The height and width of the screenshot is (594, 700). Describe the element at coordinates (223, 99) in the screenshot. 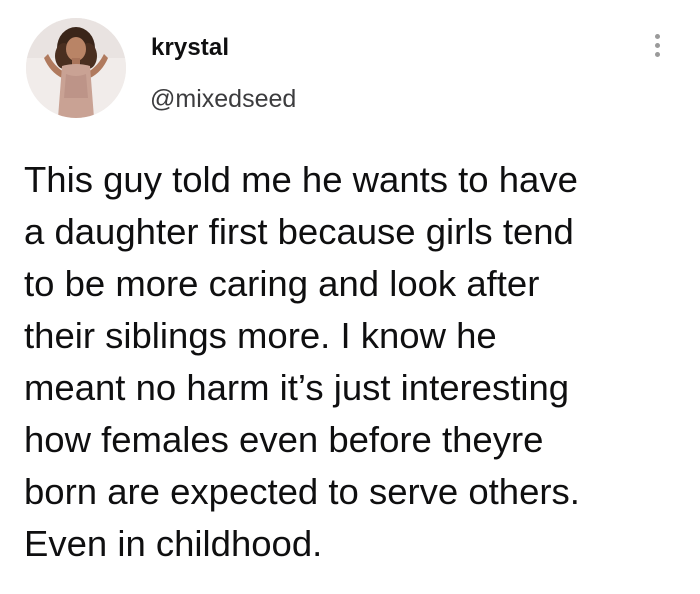

I see `user-handle: @mixedseed` at that location.